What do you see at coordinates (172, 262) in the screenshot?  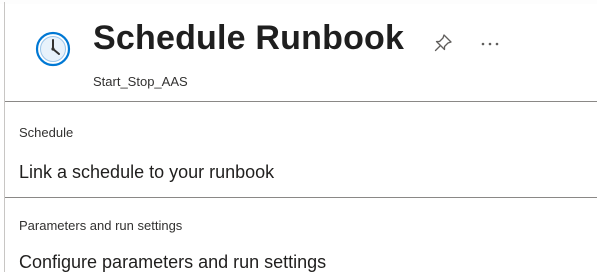 I see `parameters-link-text: Configure parameters and run settings` at bounding box center [172, 262].